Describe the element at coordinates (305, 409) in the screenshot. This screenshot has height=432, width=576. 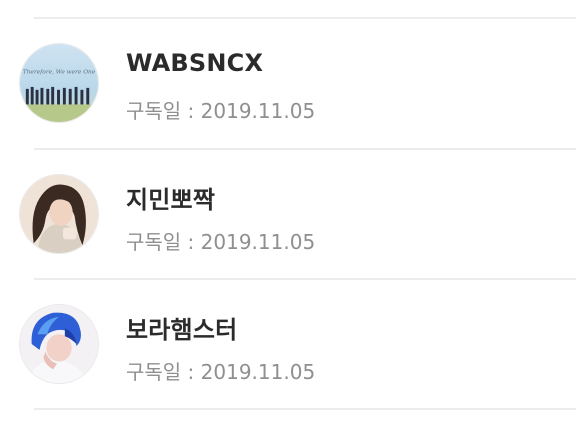
I see `divider` at that location.